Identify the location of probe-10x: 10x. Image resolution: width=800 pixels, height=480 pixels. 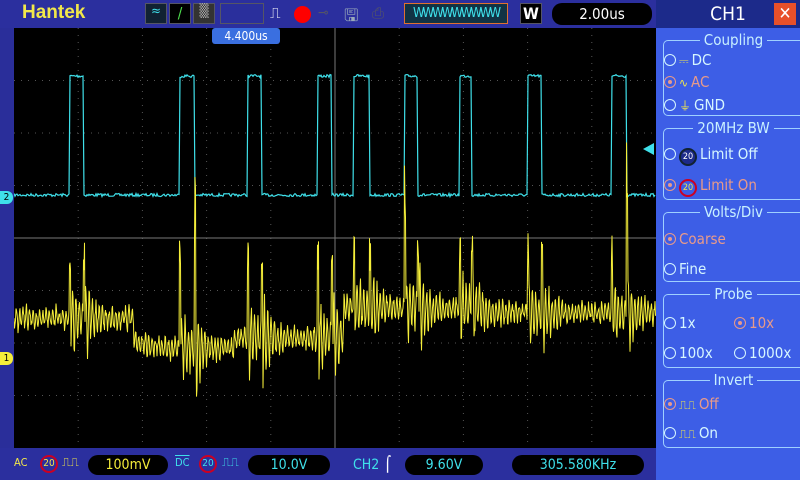
(754, 323).